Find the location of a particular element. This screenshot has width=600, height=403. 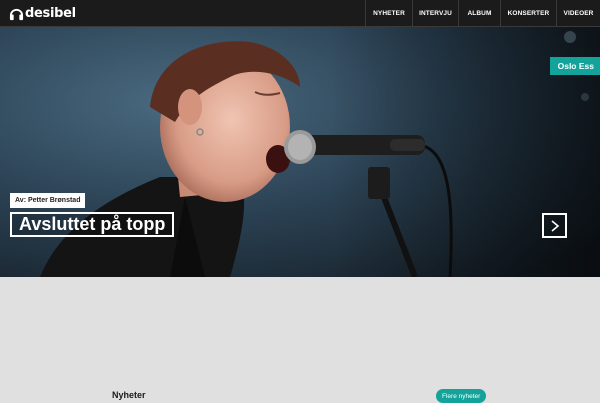

article-byline: Av: Petter Brønstad is located at coordinates (48, 200).